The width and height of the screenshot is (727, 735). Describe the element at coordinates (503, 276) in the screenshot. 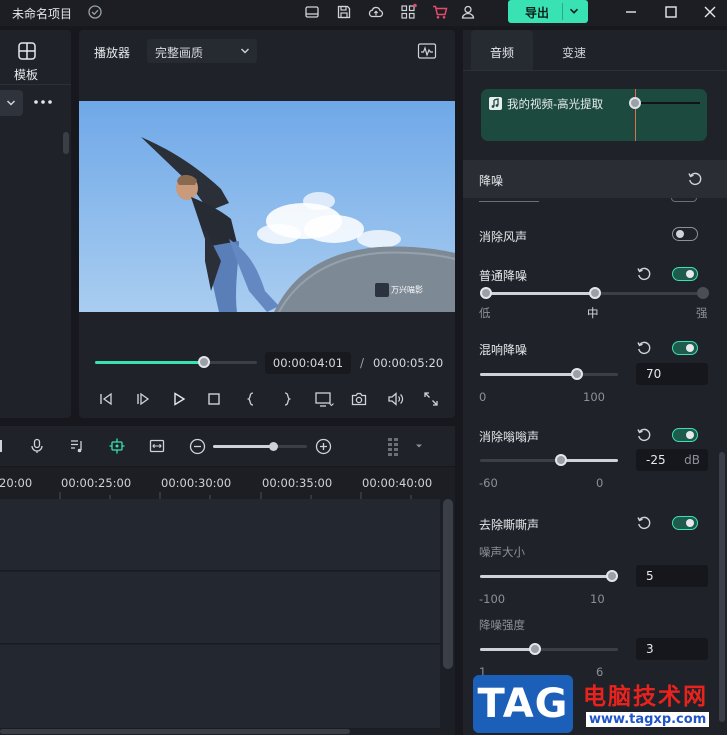

I see `normal-denoise-label: 普通降噪` at that location.